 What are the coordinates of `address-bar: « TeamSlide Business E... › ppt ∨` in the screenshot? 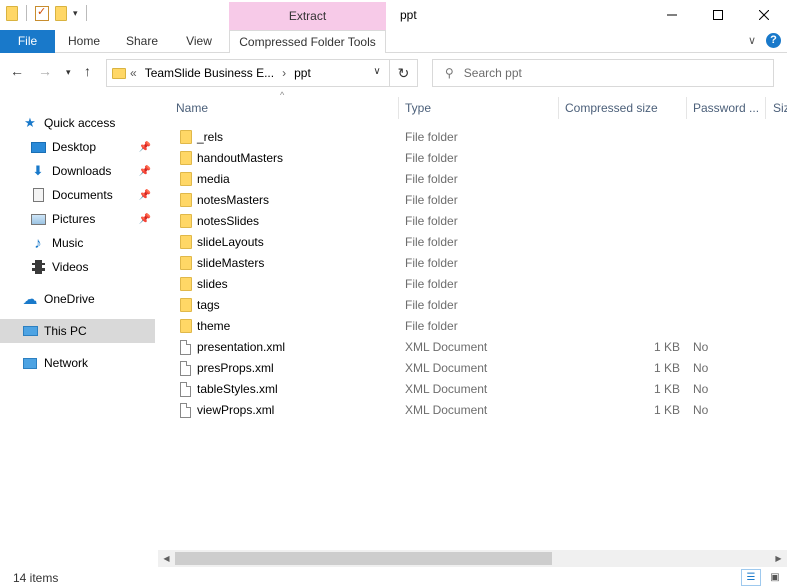 It's located at (248, 73).